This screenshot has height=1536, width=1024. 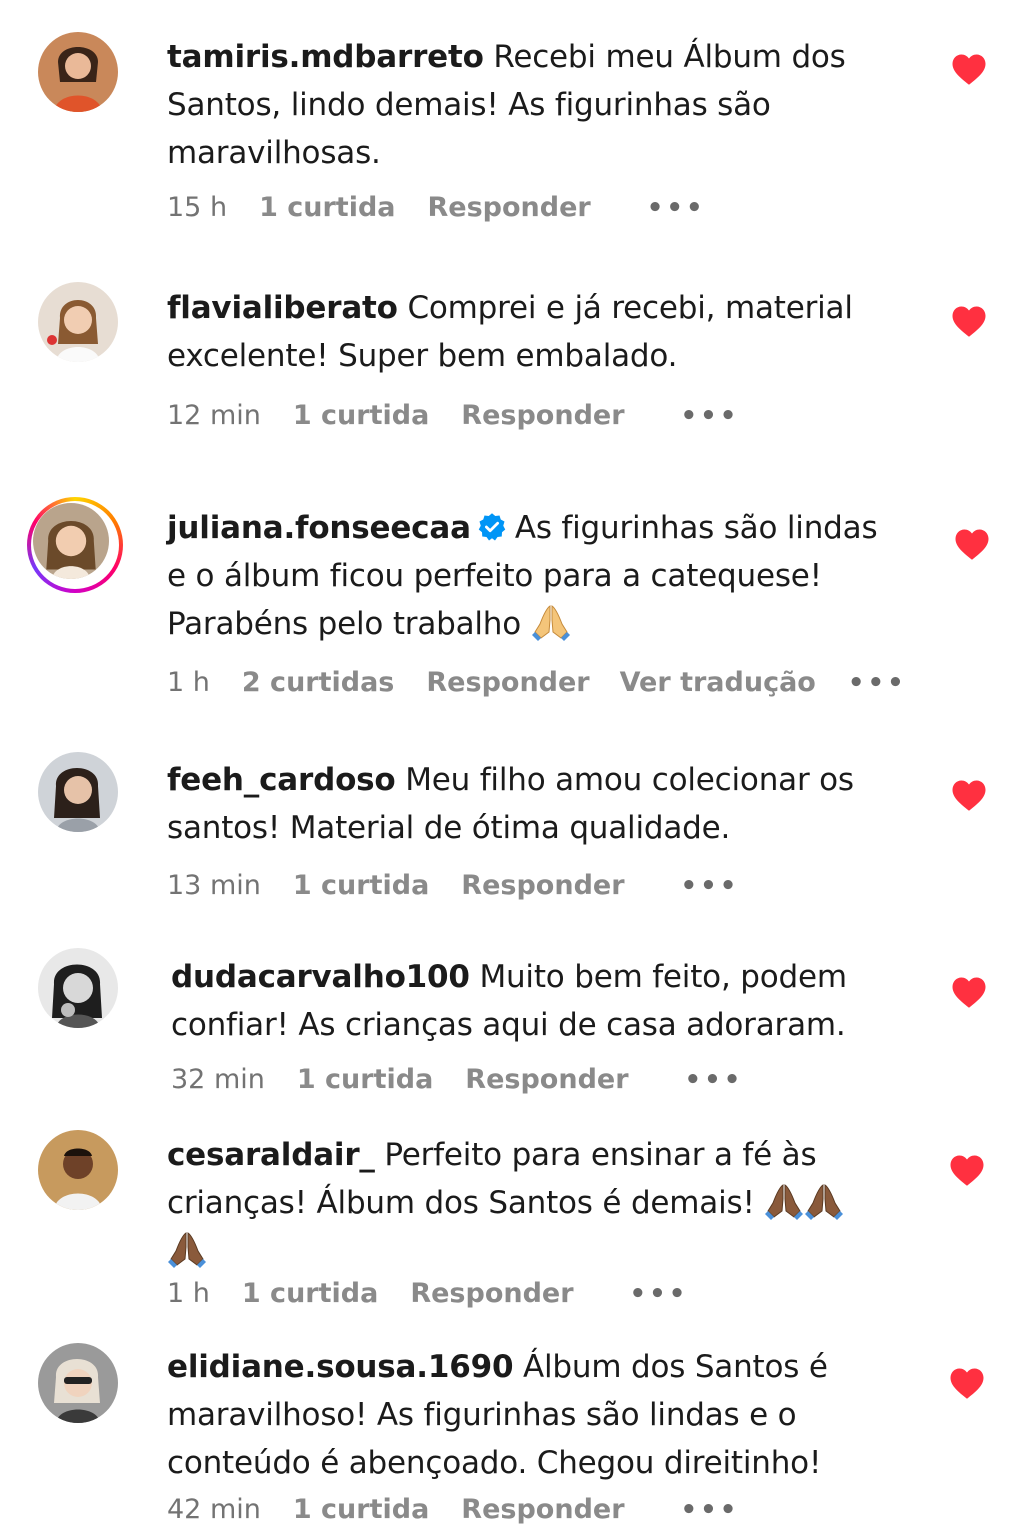 I want to click on comment-meta: 15 h 1 curtida Responder •••, so click(x=436, y=207).